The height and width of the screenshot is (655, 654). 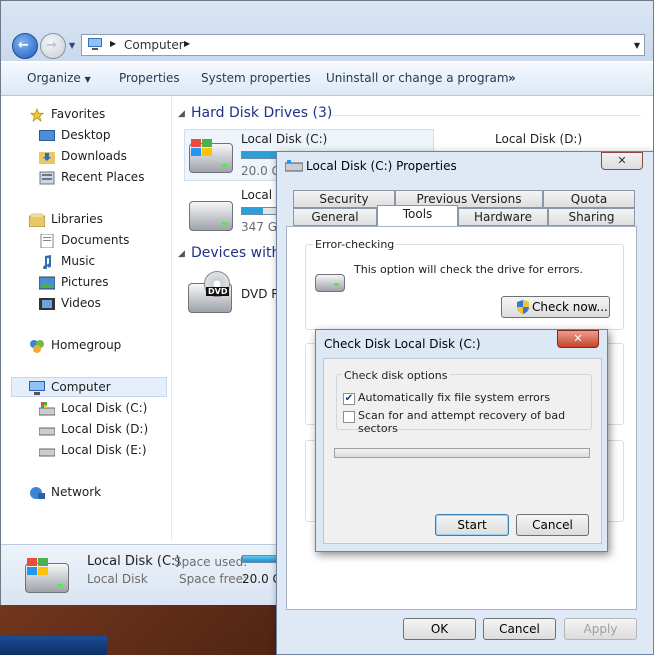 What do you see at coordinates (105, 429) in the screenshot?
I see `nav-label: Local Disk (D:)` at bounding box center [105, 429].